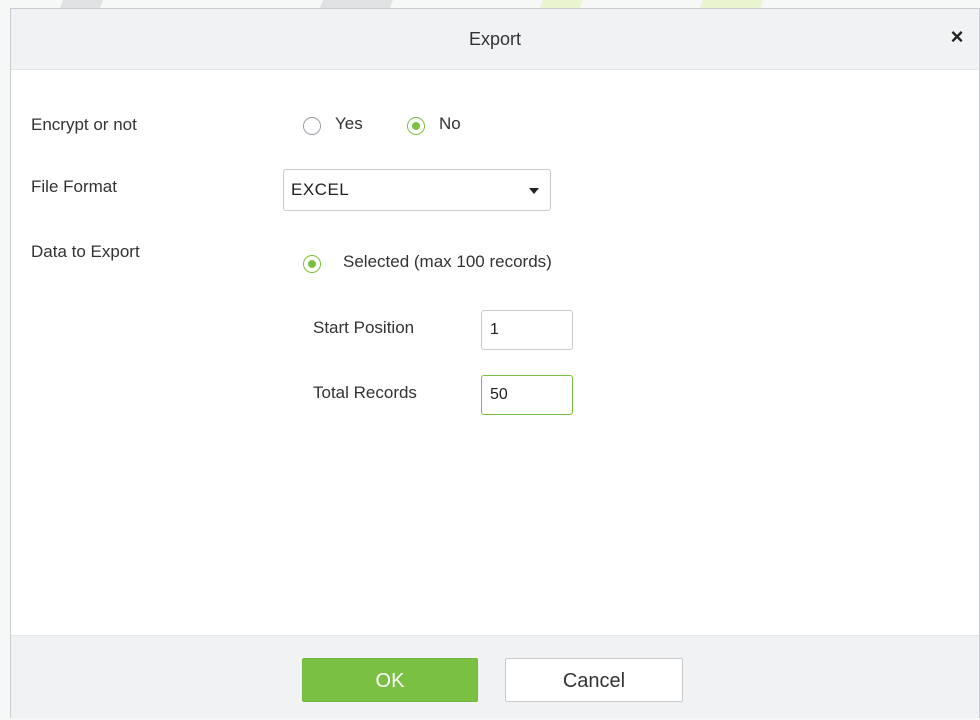  I want to click on encrypt-label: Encrypt or not, so click(84, 124).